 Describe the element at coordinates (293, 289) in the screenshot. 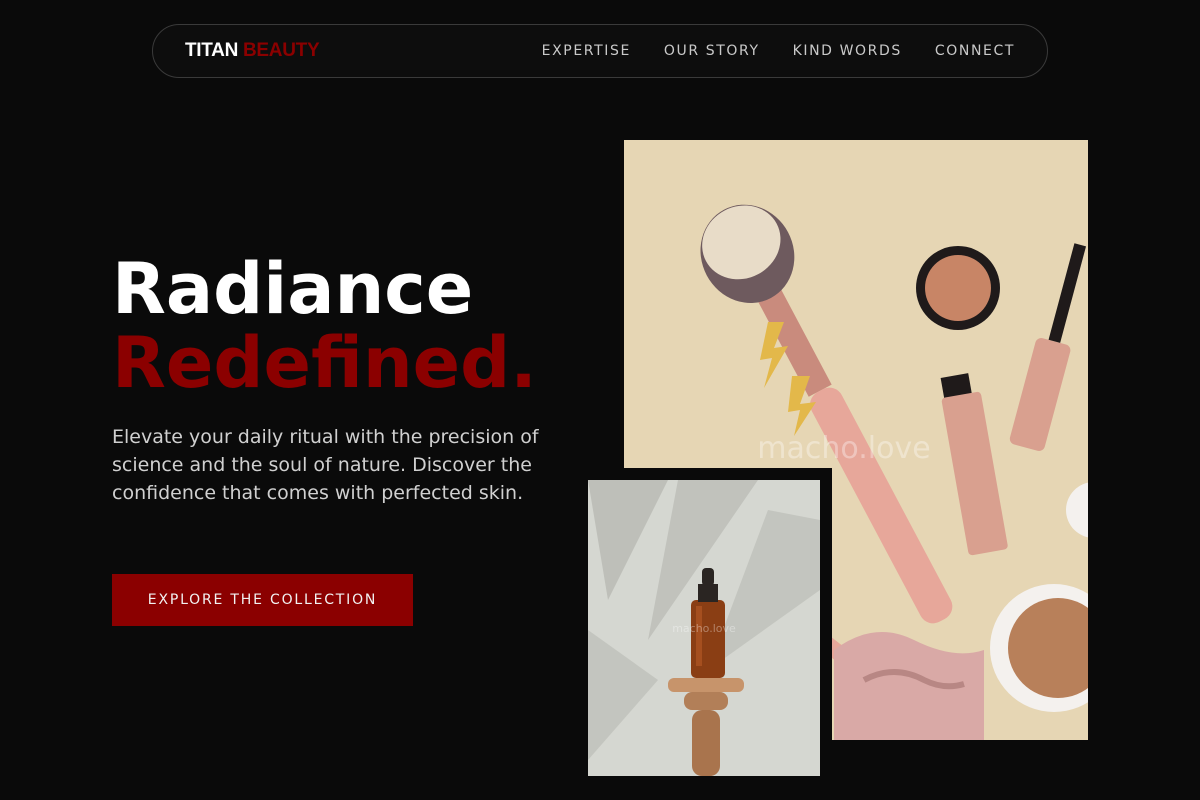

I see `headline-line-1: Radiance` at that location.